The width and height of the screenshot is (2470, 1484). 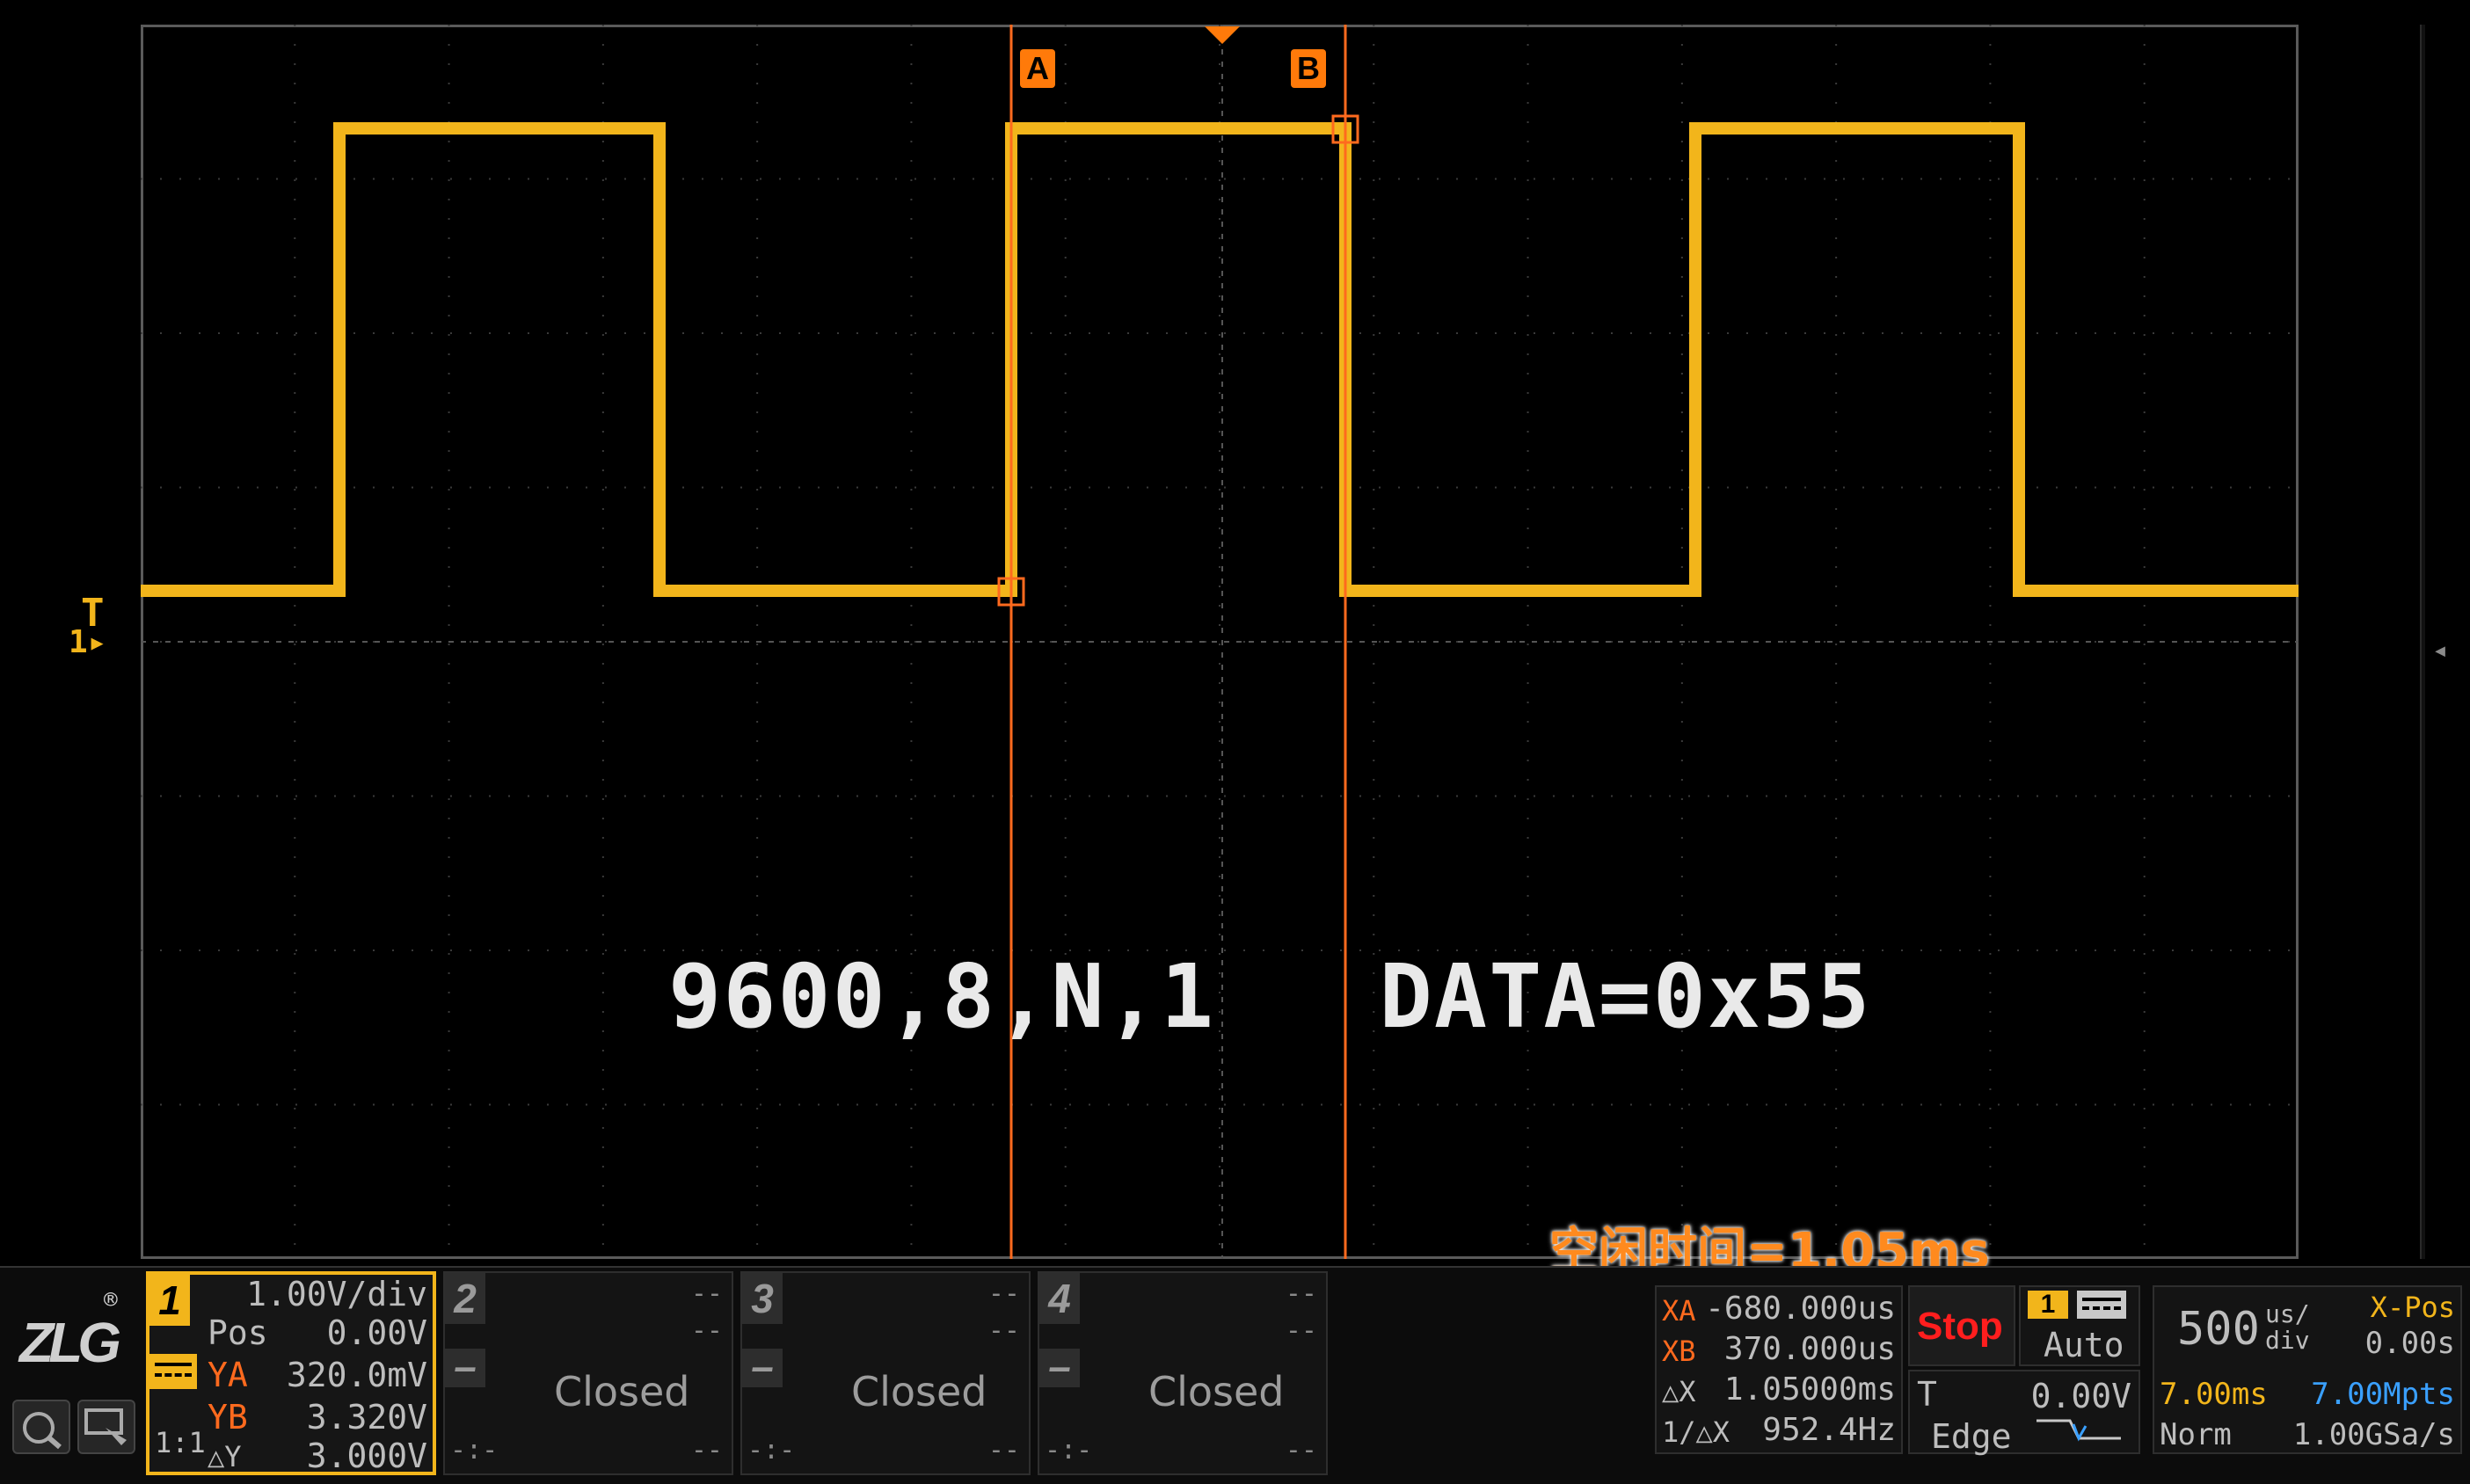 I want to click on cursor-xa-value: -680.000us, so click(x=1800, y=1309).